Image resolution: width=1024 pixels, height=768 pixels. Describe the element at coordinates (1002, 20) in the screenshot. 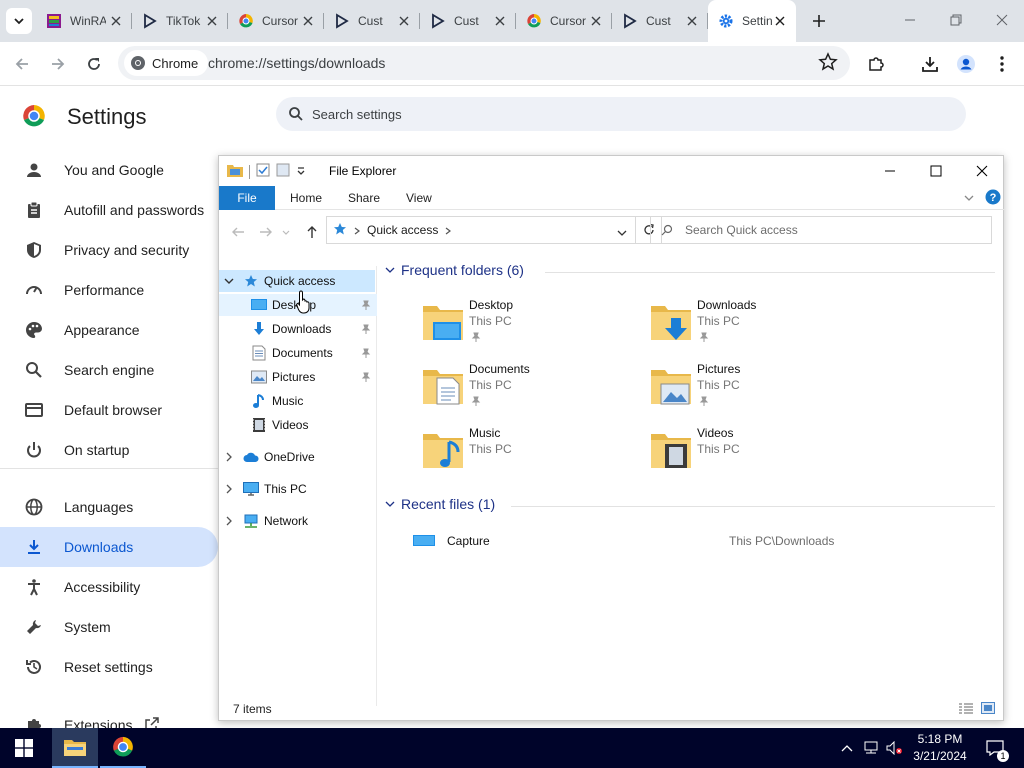

I see `close-window-button` at that location.